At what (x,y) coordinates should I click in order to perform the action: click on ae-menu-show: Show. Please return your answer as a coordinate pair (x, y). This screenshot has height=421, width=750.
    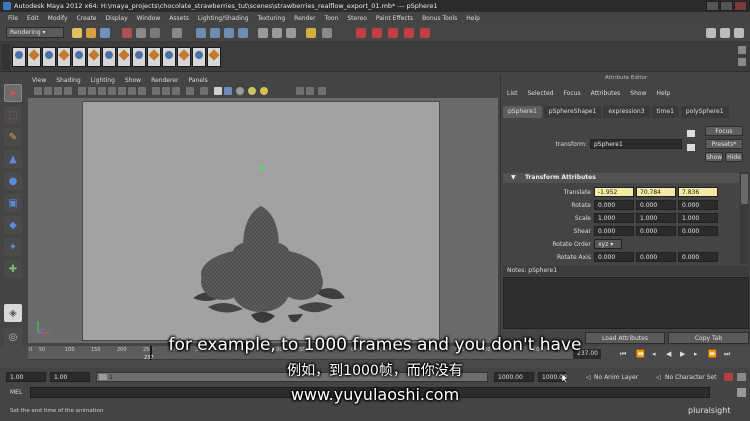
    Looking at the image, I should click on (638, 93).